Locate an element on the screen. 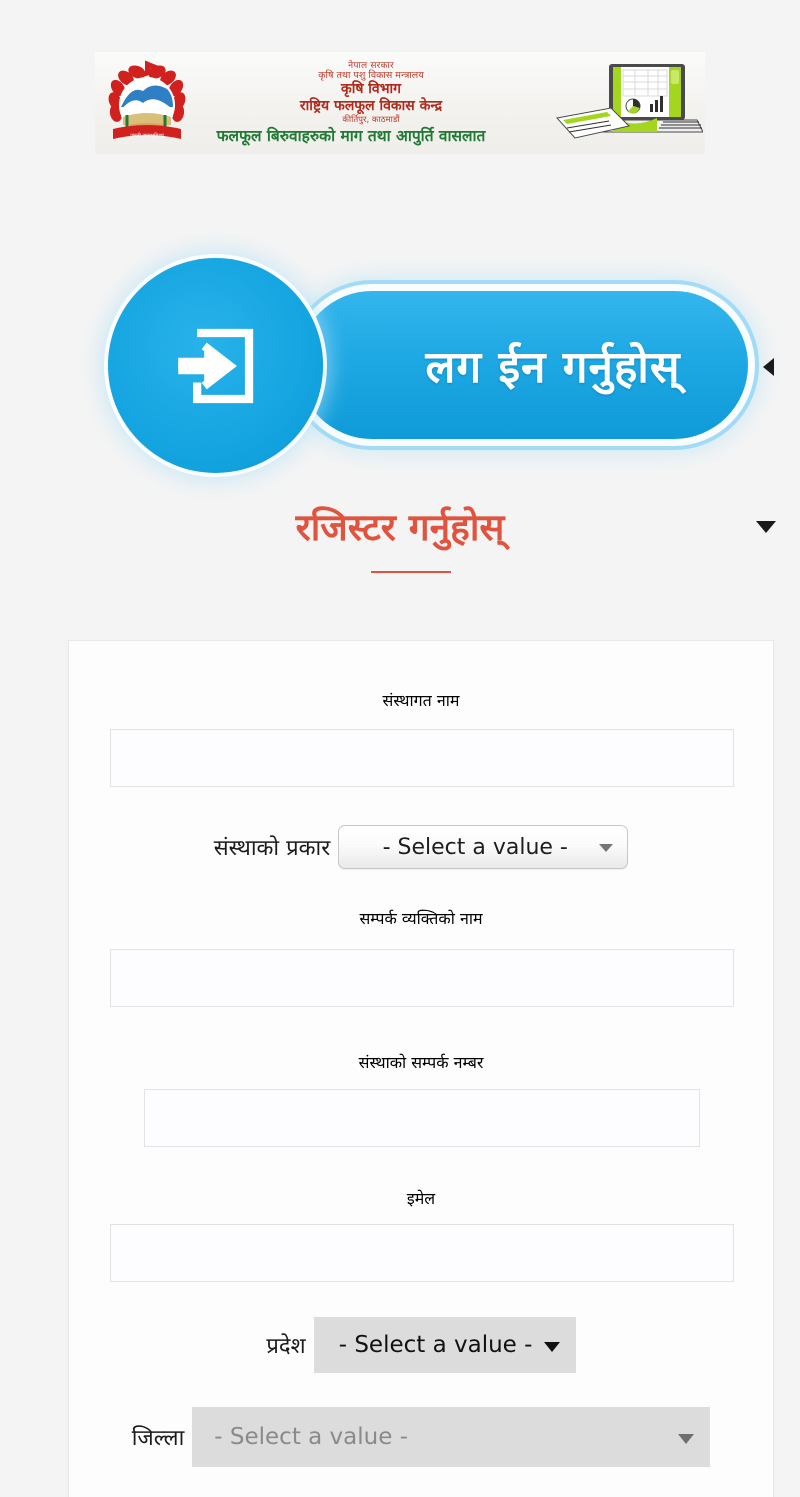 This screenshot has width=800, height=1497. org-type-select: - Select a value - is located at coordinates (483, 847).